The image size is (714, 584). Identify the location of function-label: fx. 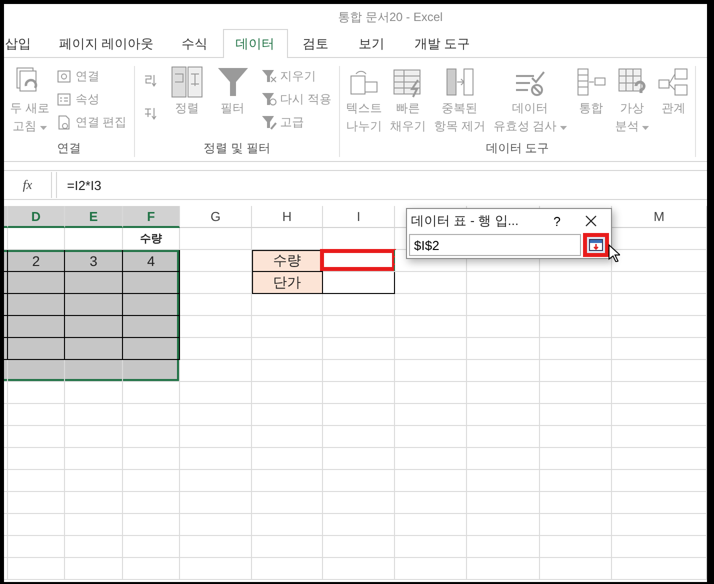
(28, 185).